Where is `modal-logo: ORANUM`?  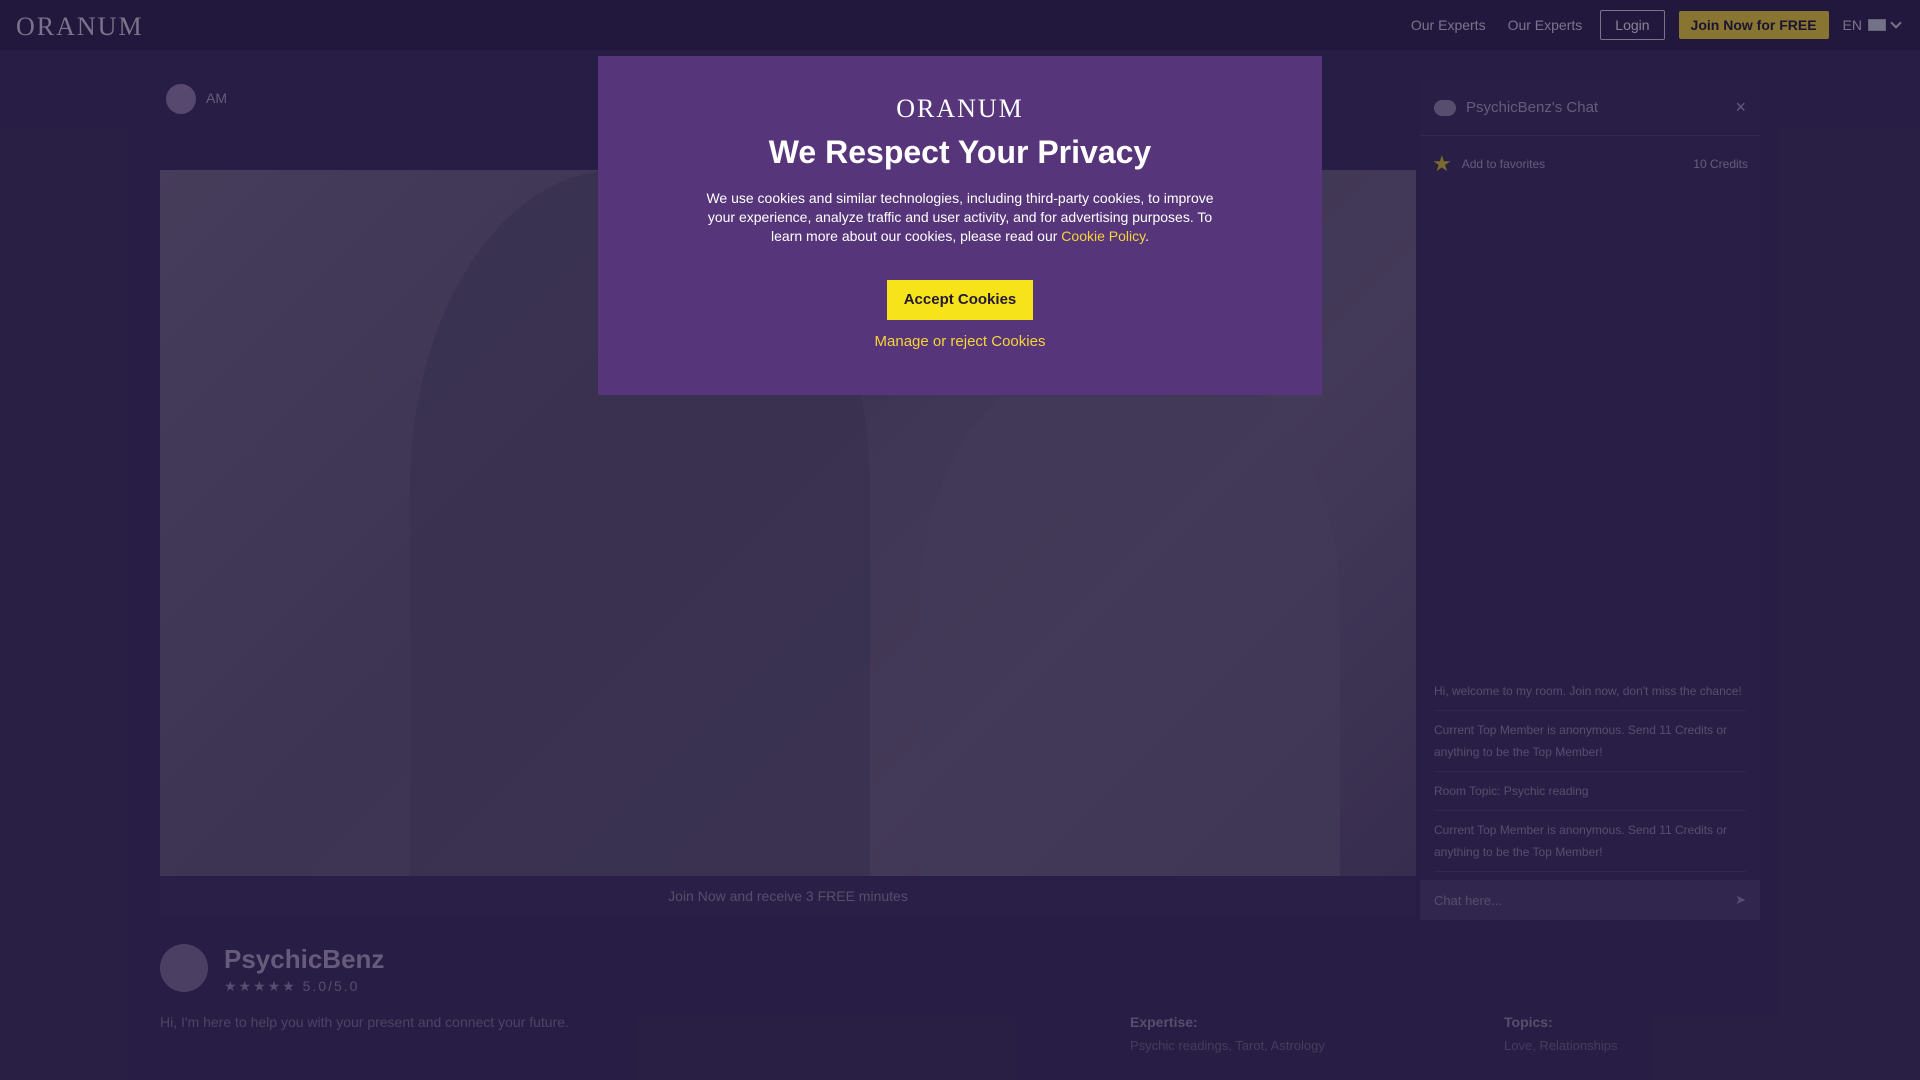
modal-logo: ORANUM is located at coordinates (960, 108).